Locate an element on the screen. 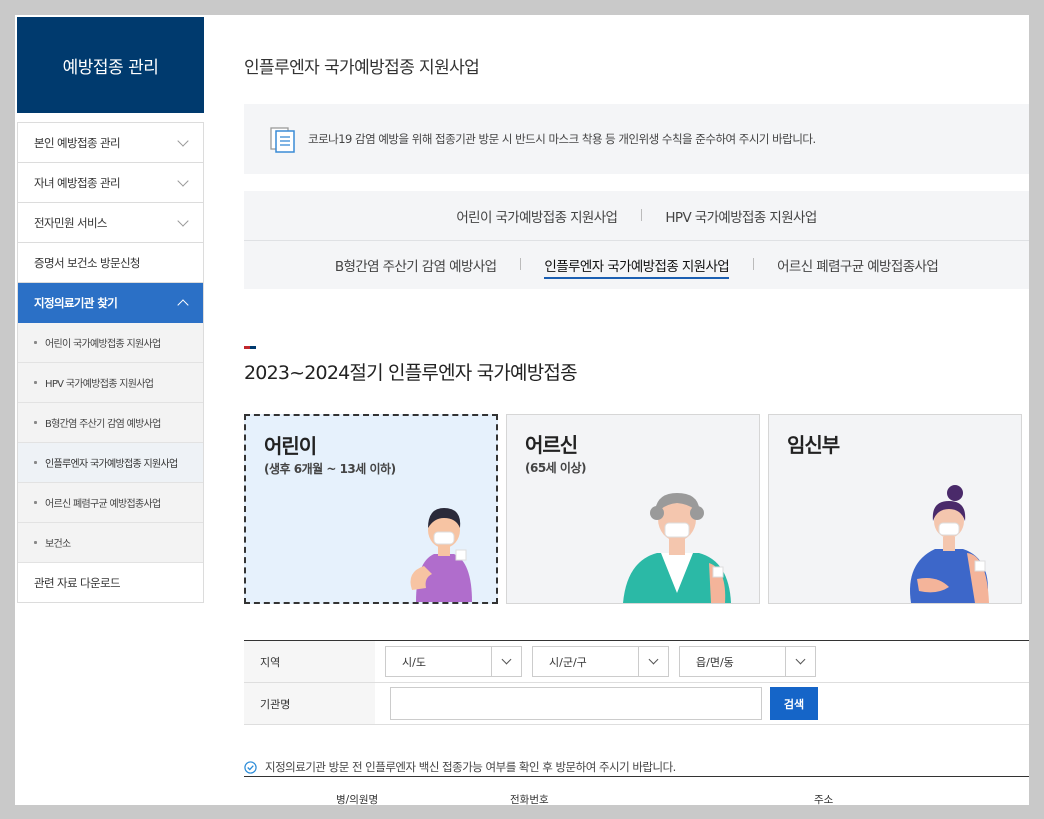 Image resolution: width=1044 pixels, height=819 pixels. tab-hpv-vaccination: HPV 국가예방접종 지원사업 is located at coordinates (740, 216).